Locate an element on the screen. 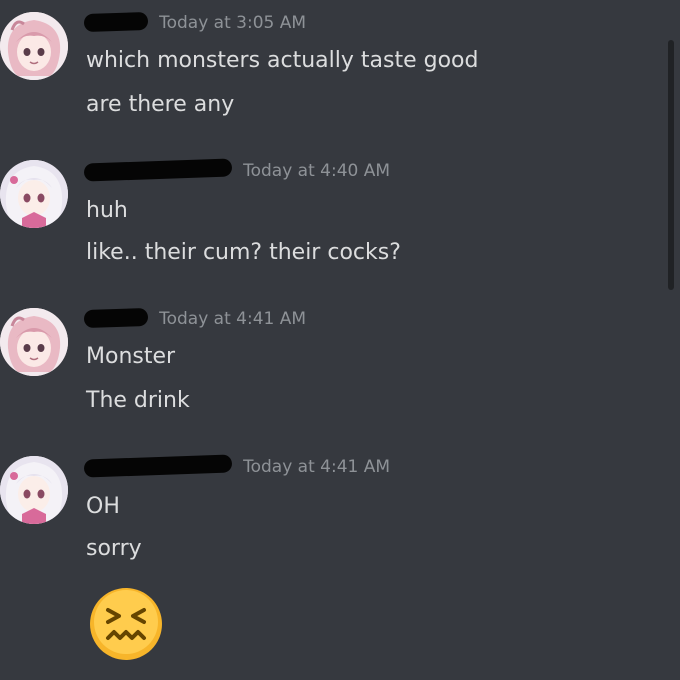 The height and width of the screenshot is (680, 680). scrollbar is located at coordinates (671, 165).